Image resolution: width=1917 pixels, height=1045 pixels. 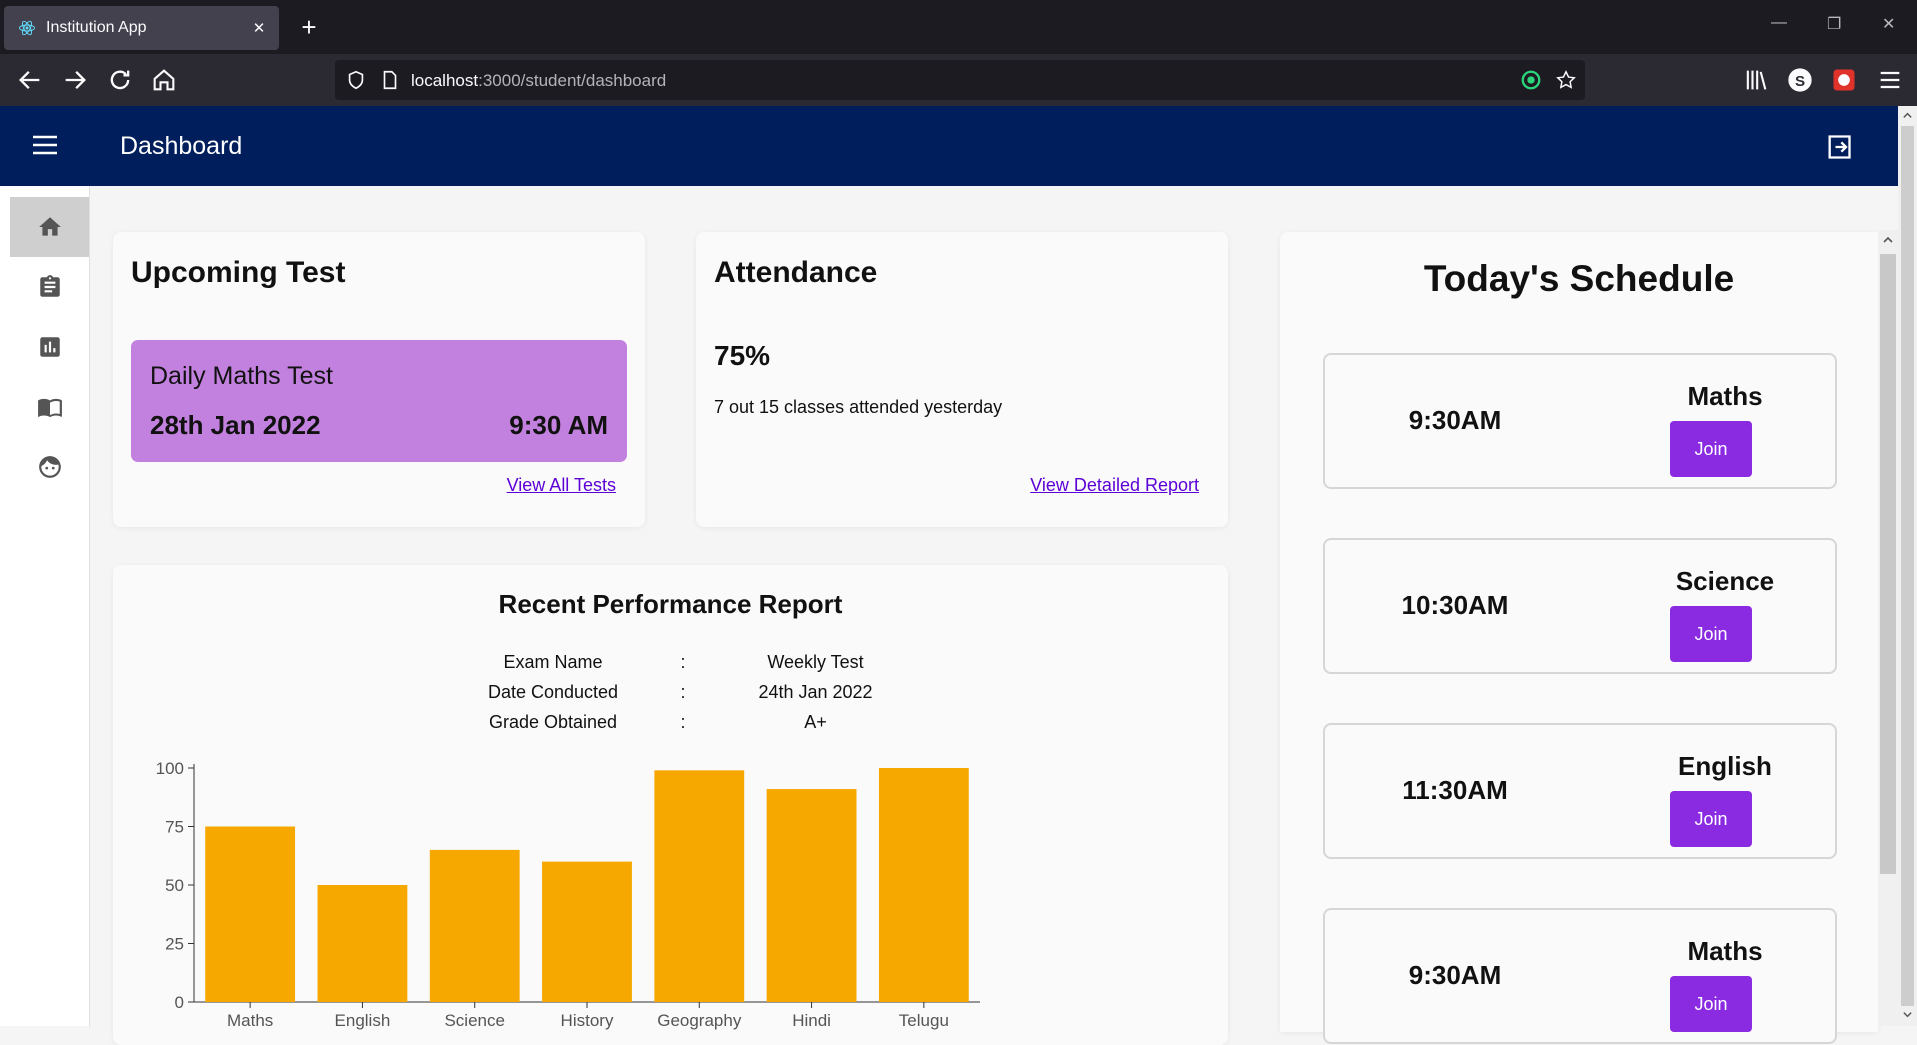 What do you see at coordinates (120, 80) in the screenshot?
I see `reload-icon` at bounding box center [120, 80].